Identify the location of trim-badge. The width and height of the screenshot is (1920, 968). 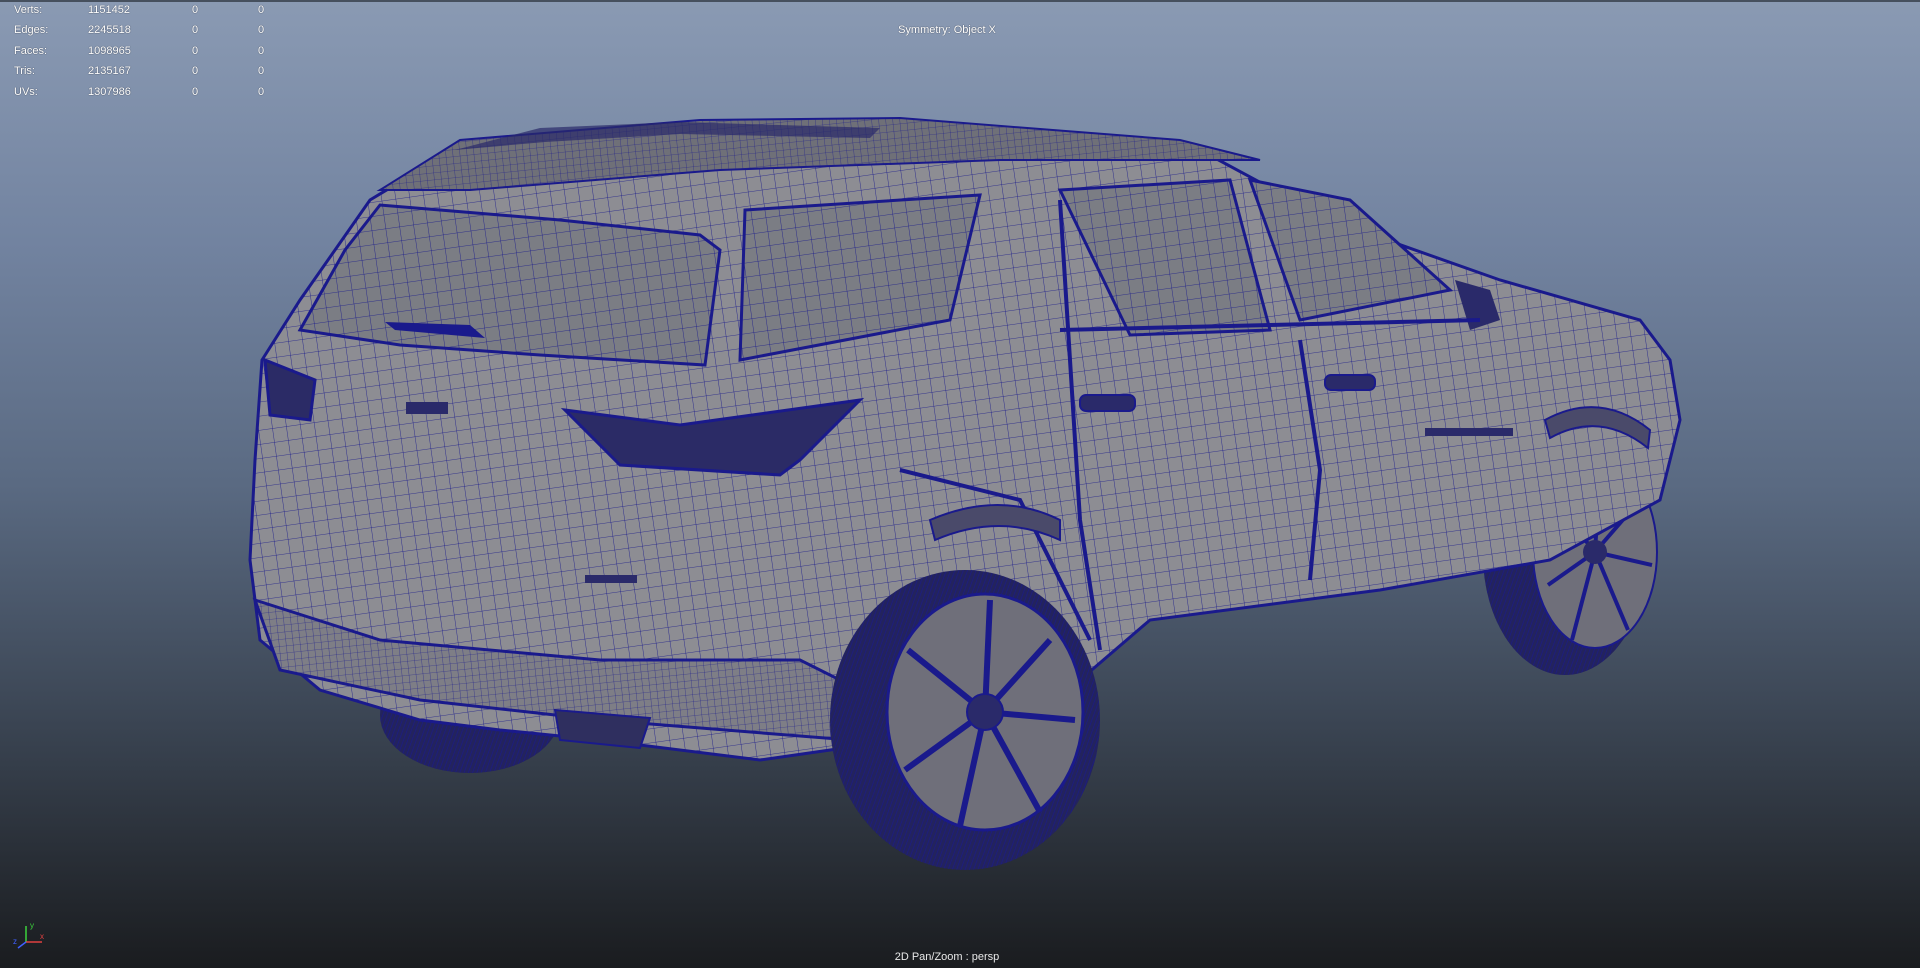
(611, 579).